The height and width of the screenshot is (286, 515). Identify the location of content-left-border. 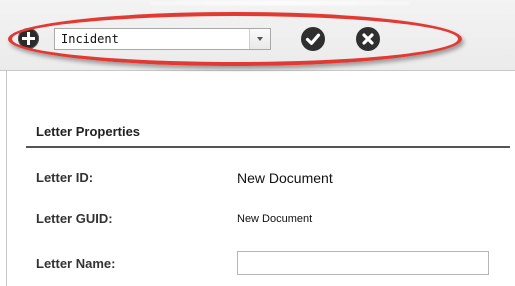
(6, 178).